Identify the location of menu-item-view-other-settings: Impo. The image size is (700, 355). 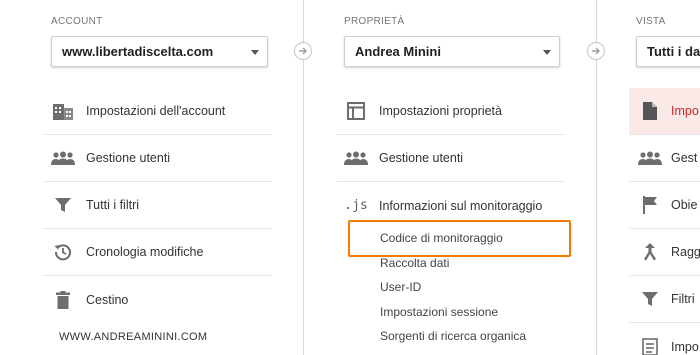
(664, 339).